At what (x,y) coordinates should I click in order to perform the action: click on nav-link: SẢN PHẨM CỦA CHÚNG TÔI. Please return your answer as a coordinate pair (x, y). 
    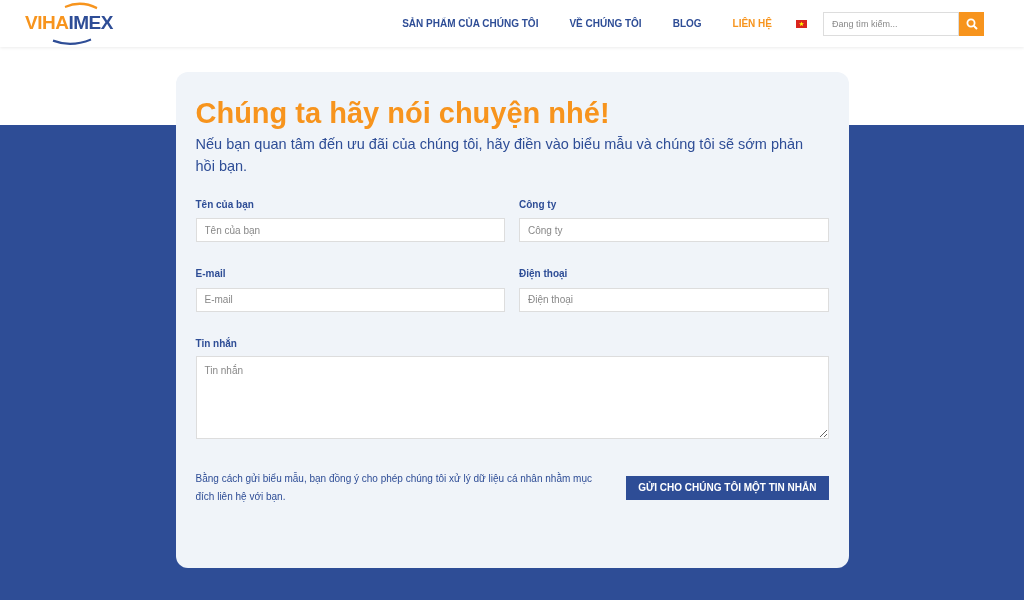
    Looking at the image, I should click on (470, 23).